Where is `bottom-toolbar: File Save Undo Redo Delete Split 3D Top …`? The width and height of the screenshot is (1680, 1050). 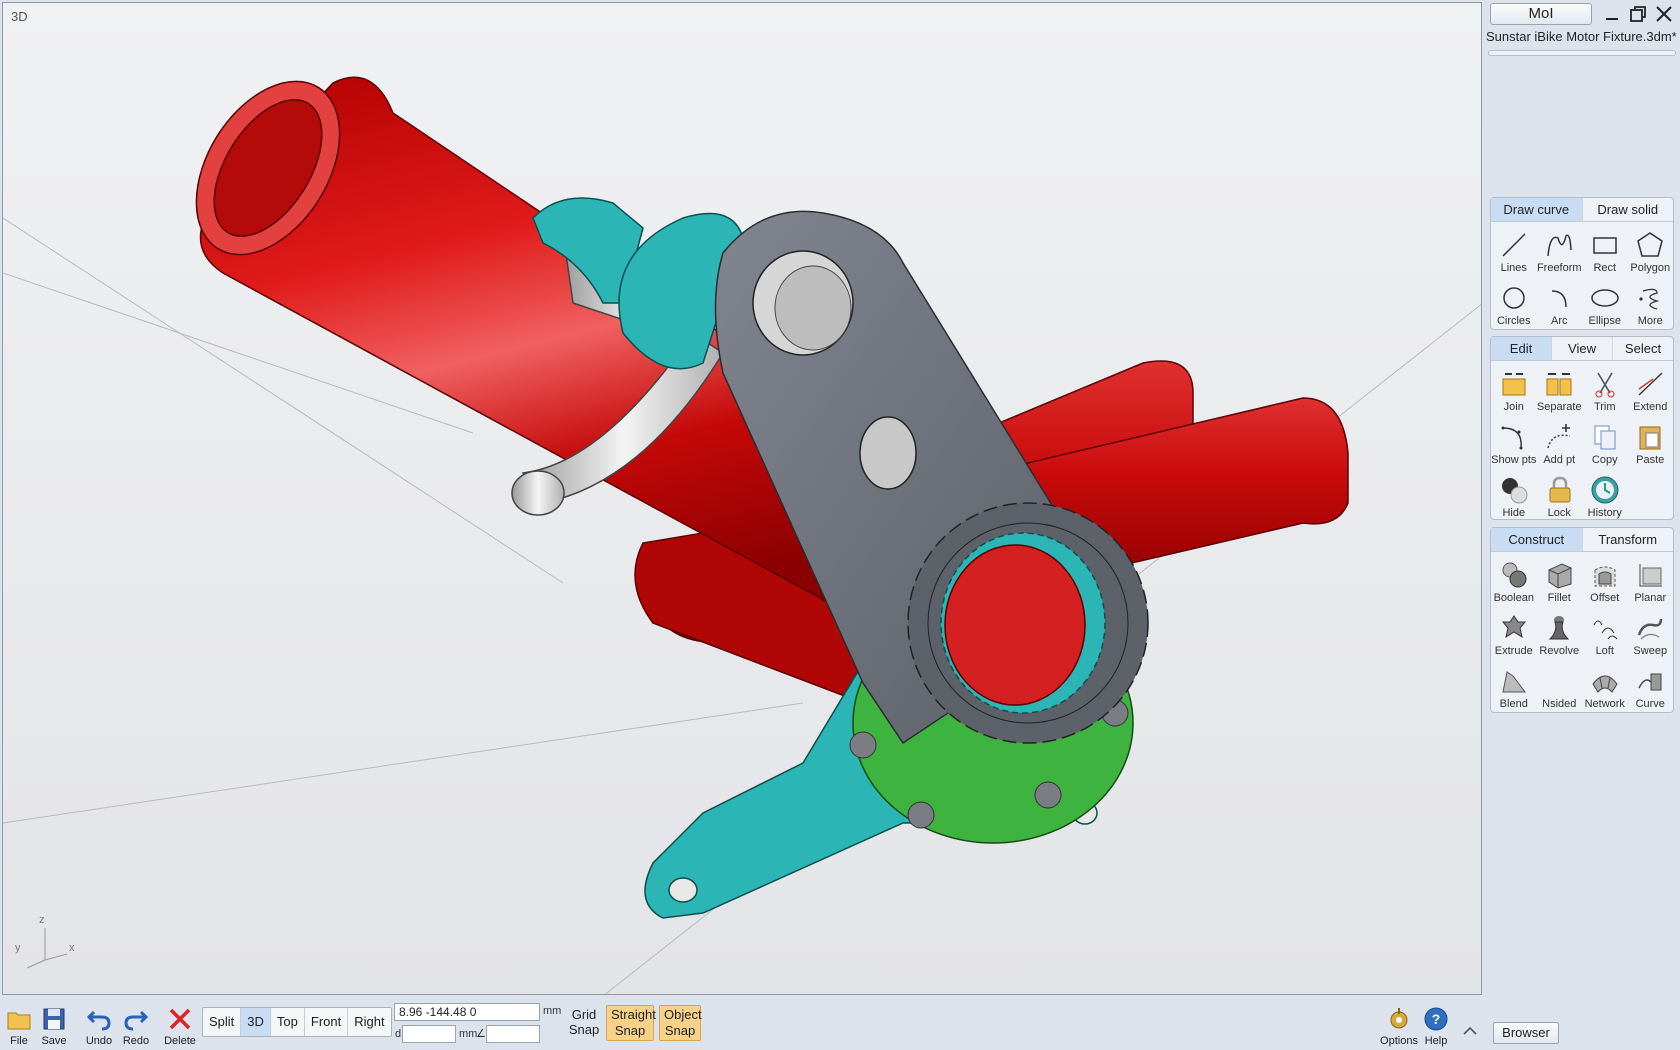
bottom-toolbar: File Save Undo Redo Delete Split 3D Top … is located at coordinates (742, 1023).